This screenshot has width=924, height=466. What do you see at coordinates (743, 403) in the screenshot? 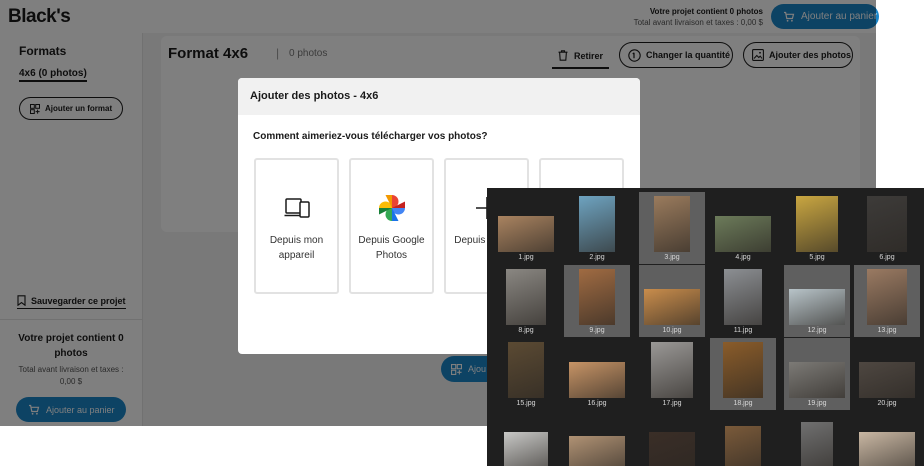
I see `file-name: 18.jpg` at bounding box center [743, 403].